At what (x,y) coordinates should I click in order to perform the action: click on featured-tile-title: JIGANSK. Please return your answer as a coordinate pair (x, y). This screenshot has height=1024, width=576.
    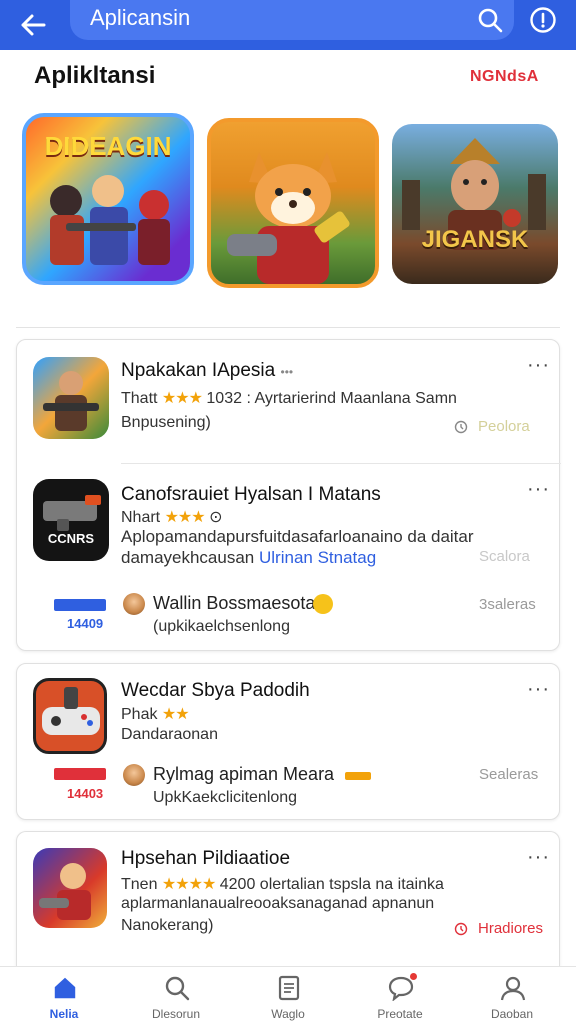
    Looking at the image, I should click on (475, 239).